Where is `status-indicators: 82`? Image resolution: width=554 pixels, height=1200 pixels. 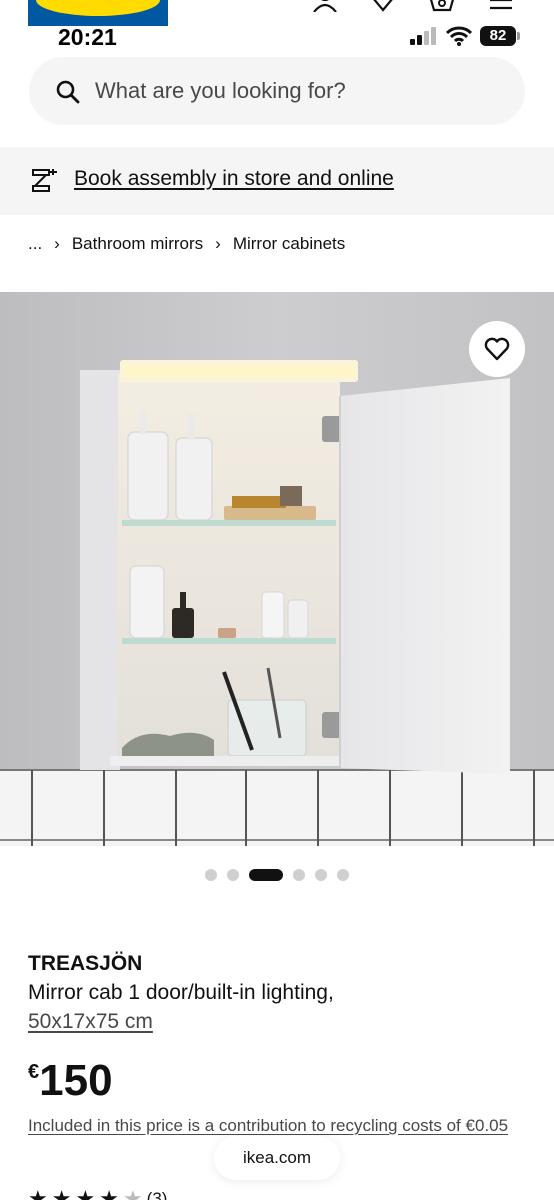 status-indicators: 82 is located at coordinates (465, 36).